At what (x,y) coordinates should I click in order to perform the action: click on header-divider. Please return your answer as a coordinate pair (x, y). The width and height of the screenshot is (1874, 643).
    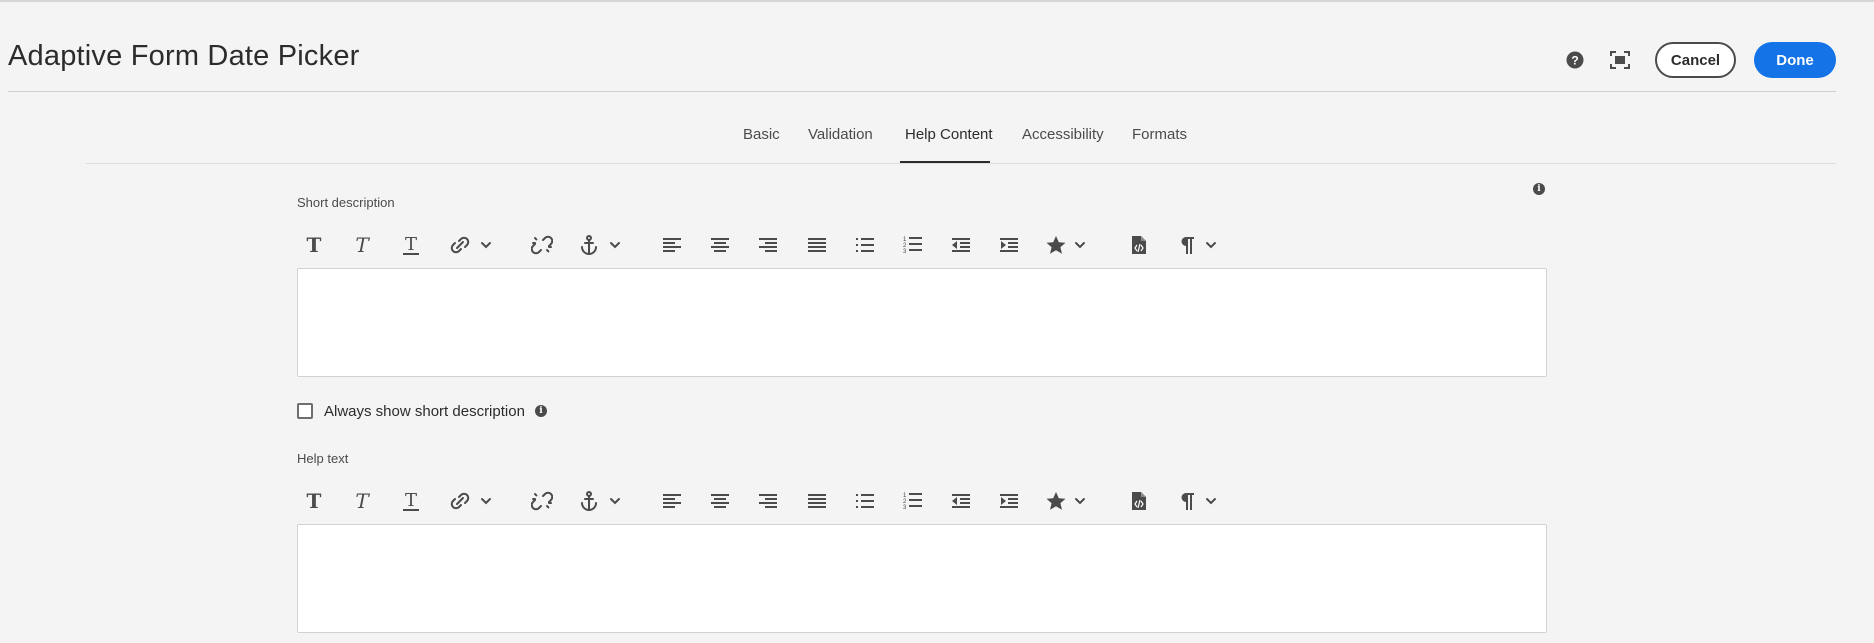
    Looking at the image, I should click on (922, 91).